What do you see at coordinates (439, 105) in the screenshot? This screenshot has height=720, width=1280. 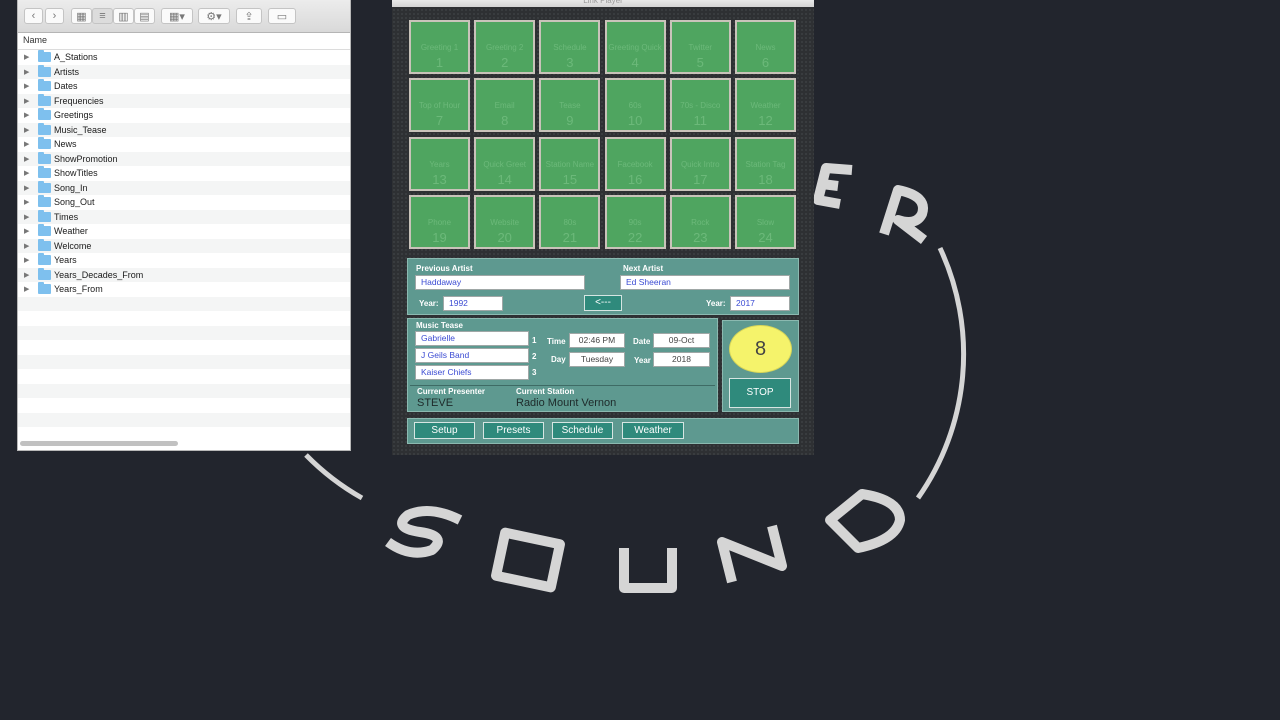 I see `cart-button-7: Top of Hour 7` at bounding box center [439, 105].